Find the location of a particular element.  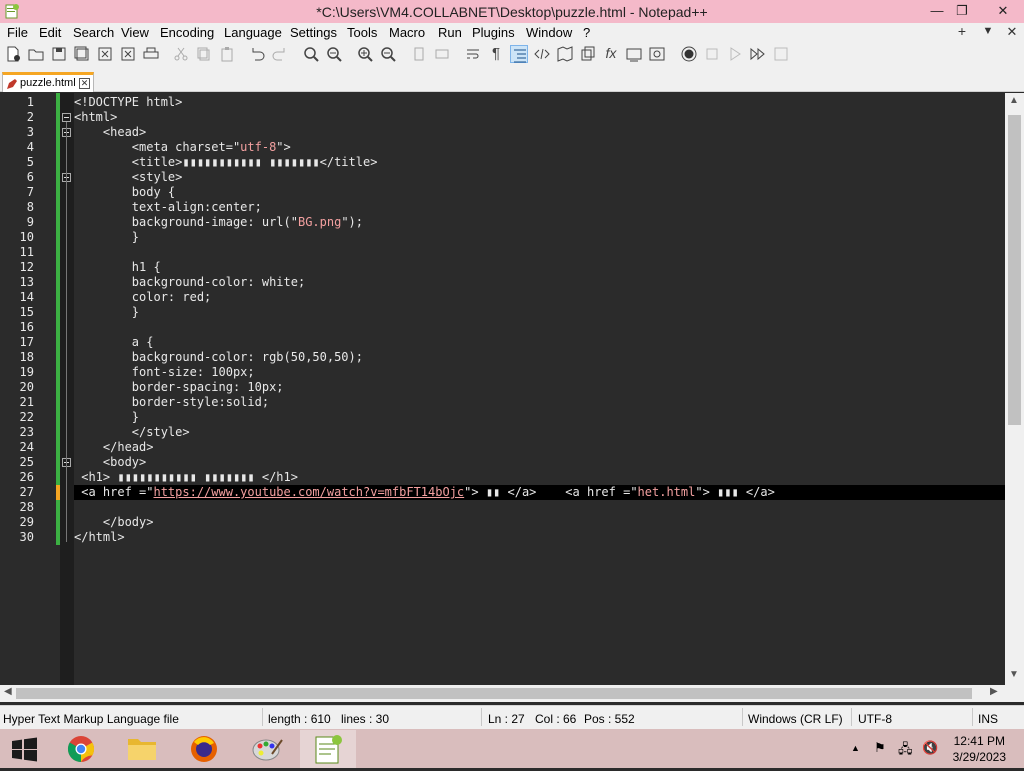

print-icon is located at coordinates (151, 54).